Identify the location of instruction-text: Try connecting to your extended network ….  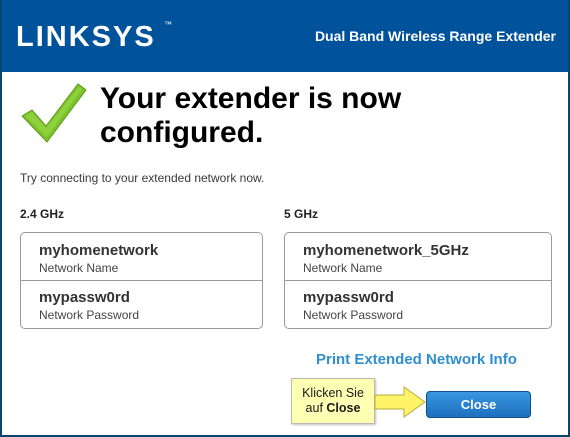
(142, 178).